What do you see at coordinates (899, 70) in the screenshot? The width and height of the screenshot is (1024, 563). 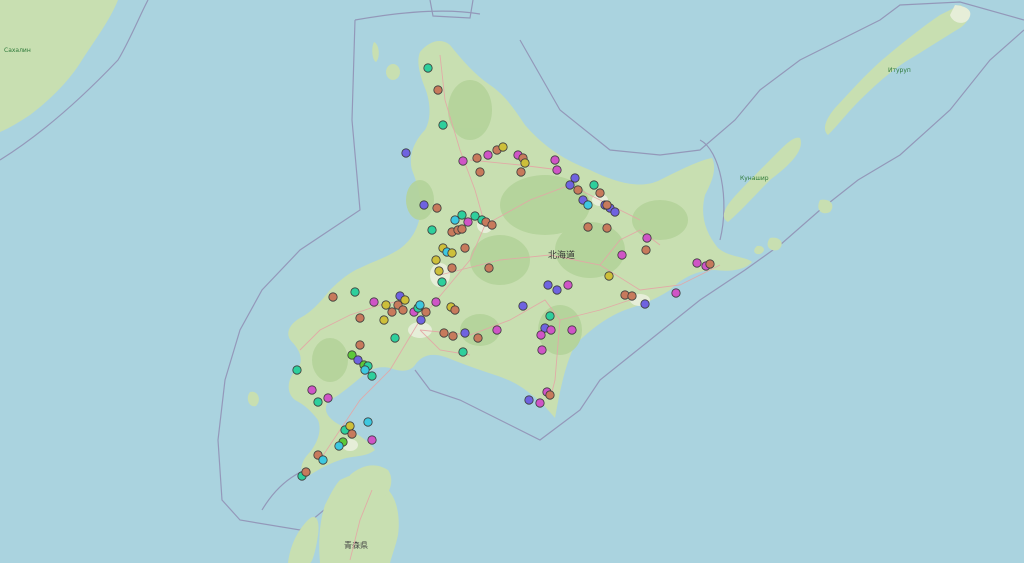 I see `iturup-label: Итуруп` at bounding box center [899, 70].